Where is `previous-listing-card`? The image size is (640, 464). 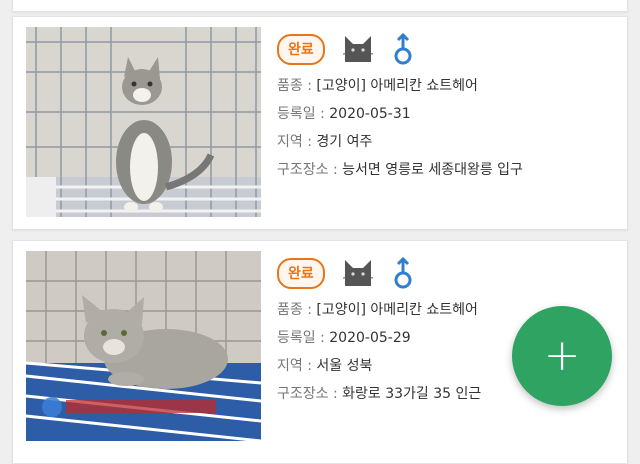
previous-listing-card is located at coordinates (320, 6).